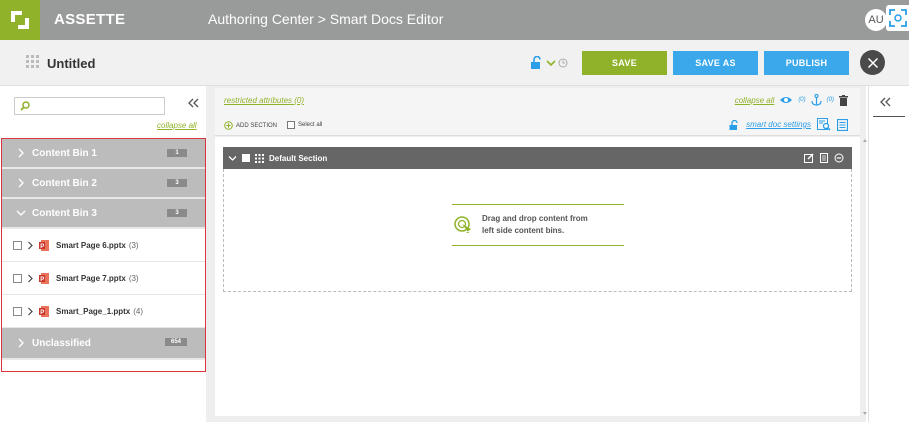 The image size is (909, 427). I want to click on toolbar-right-top: collapse all (0) (0), so click(791, 100).